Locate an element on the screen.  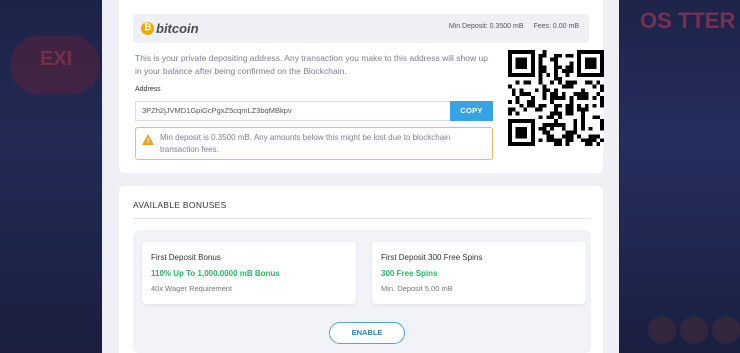
background-art-left: EXI is located at coordinates (51, 176).